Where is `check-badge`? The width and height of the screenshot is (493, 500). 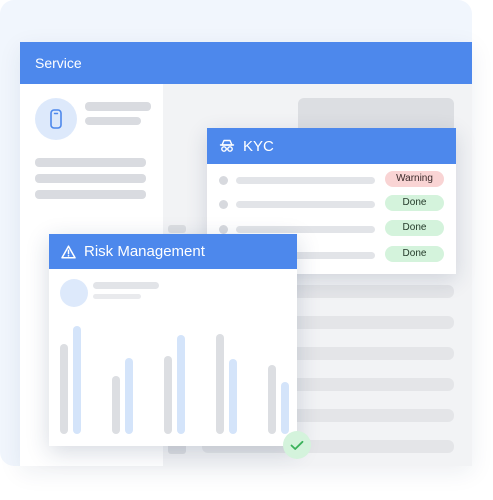 check-badge is located at coordinates (297, 445).